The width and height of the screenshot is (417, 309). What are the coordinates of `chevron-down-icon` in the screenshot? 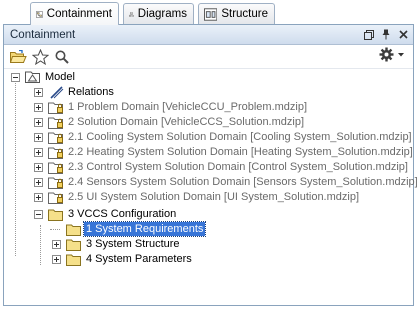 It's located at (401, 55).